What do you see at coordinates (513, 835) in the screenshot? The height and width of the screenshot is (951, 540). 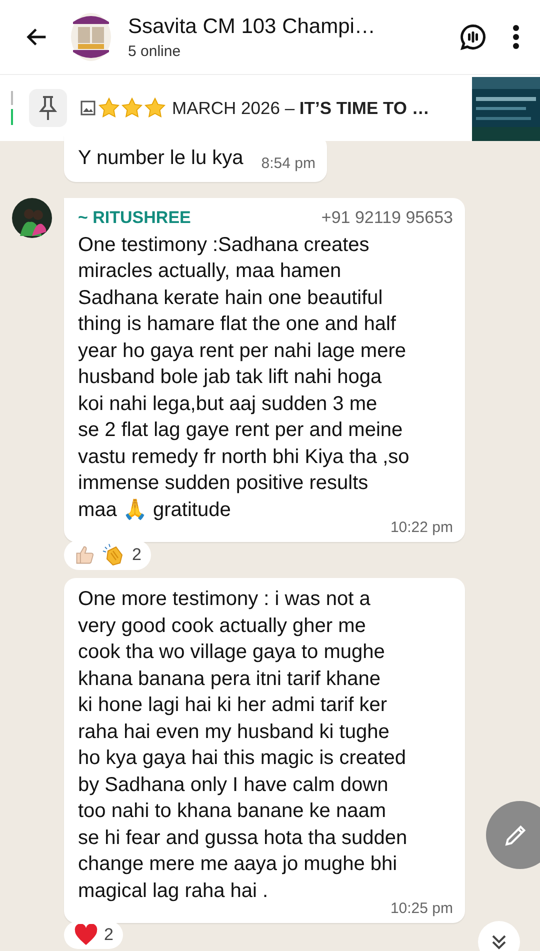 I see `edit-fab-button` at bounding box center [513, 835].